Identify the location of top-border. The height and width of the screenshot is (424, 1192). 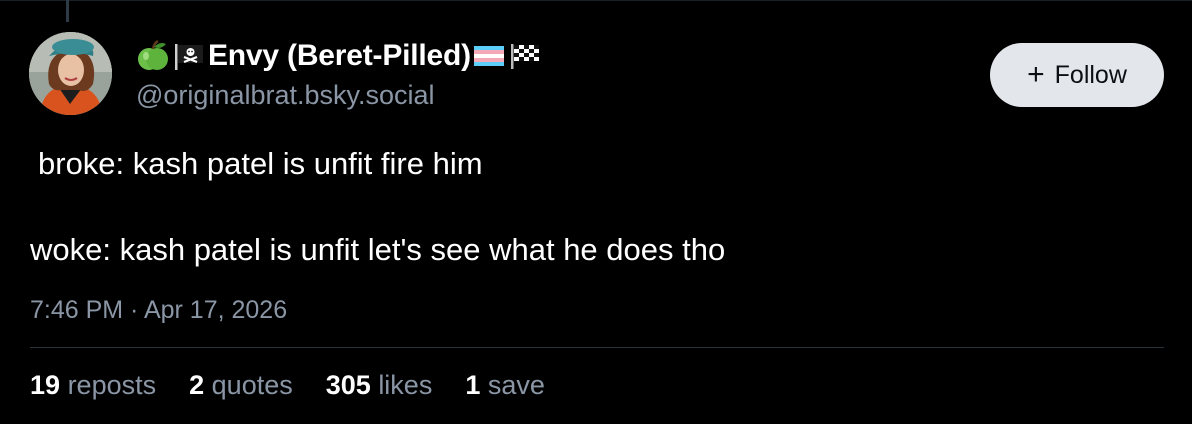
(596, 0).